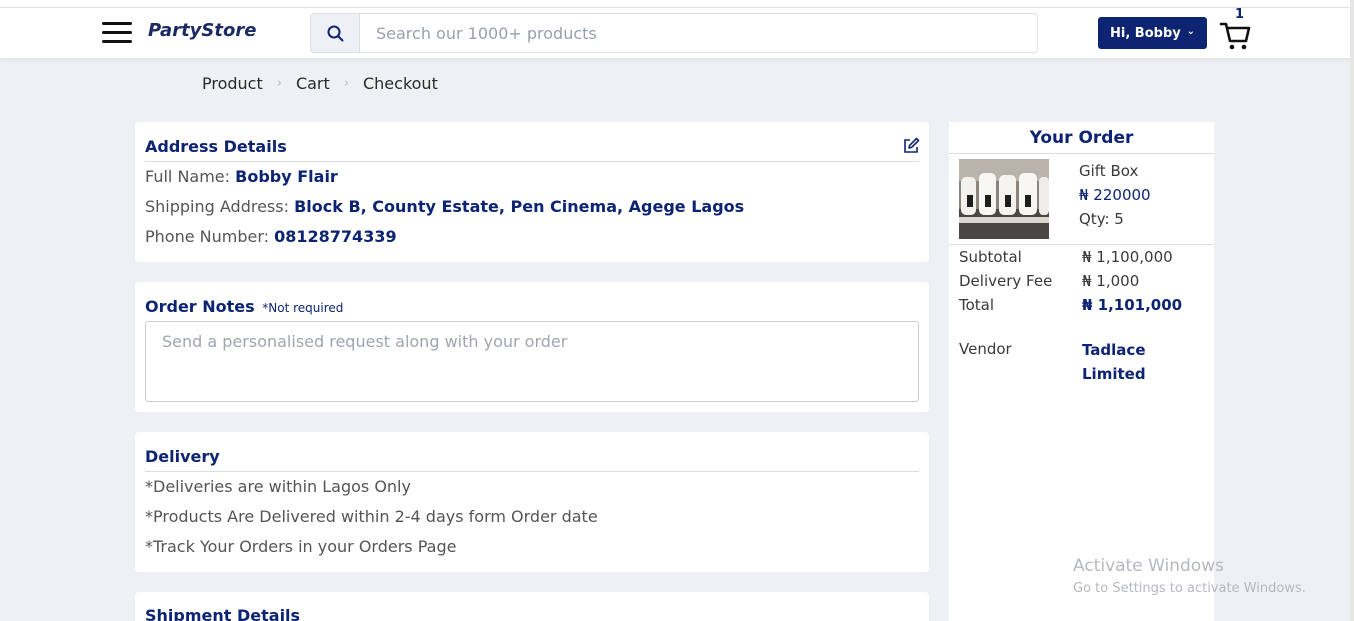 The height and width of the screenshot is (621, 1354). I want to click on shipment-title: Shipment Details, so click(223, 613).